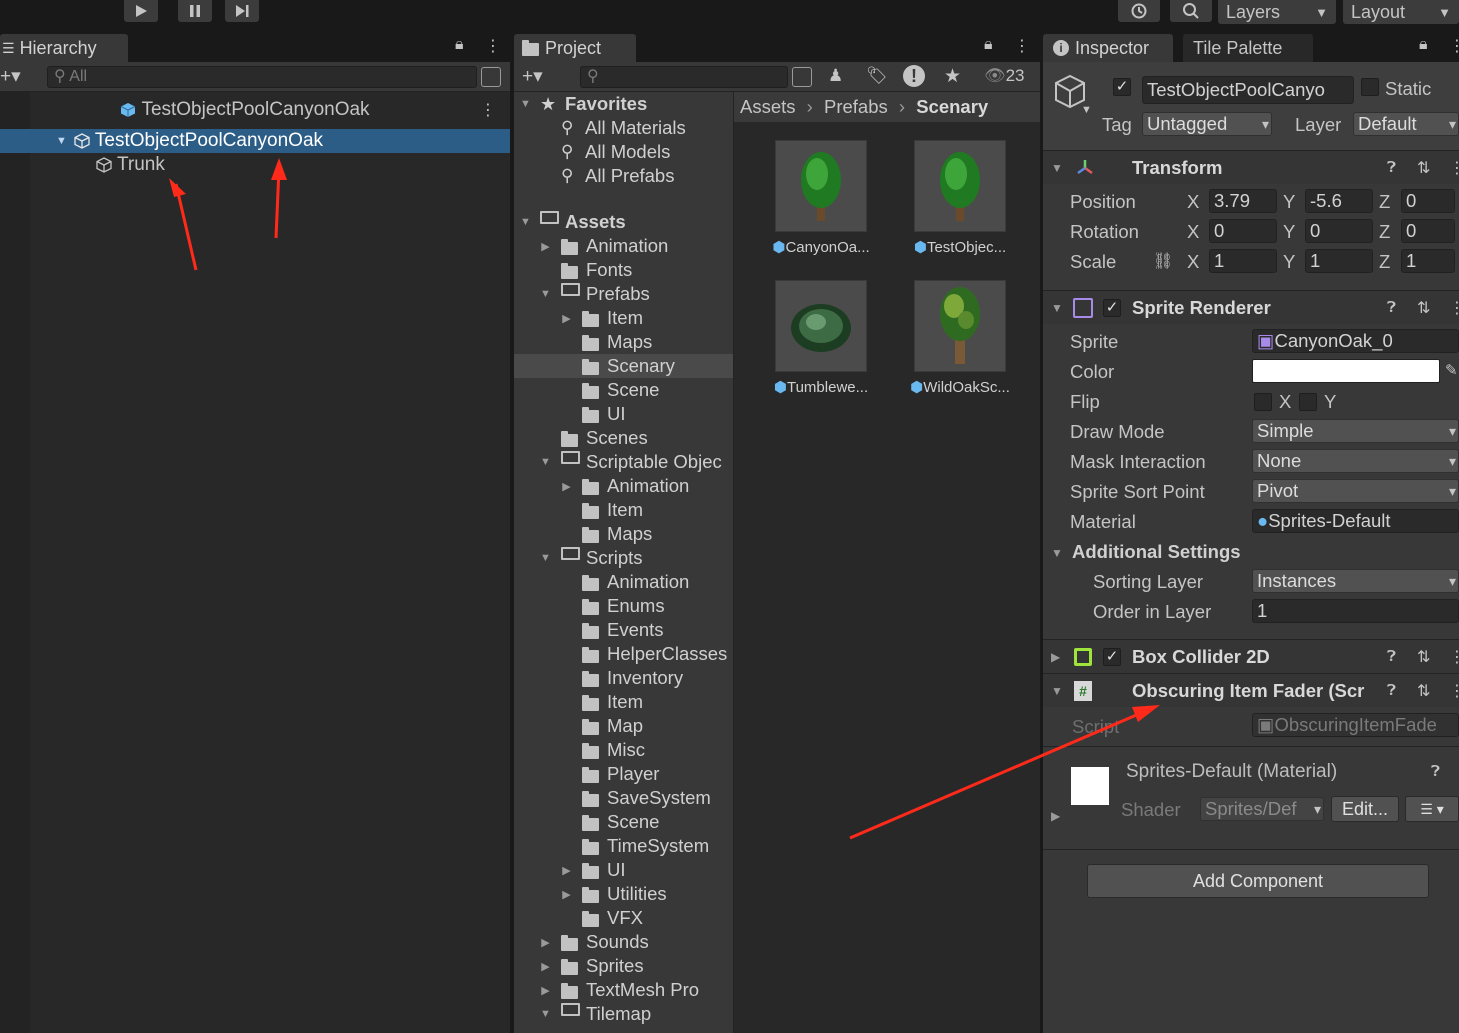 The image size is (1459, 1033). I want to click on folder-item: ▼ Scriptable Objec, so click(623, 462).